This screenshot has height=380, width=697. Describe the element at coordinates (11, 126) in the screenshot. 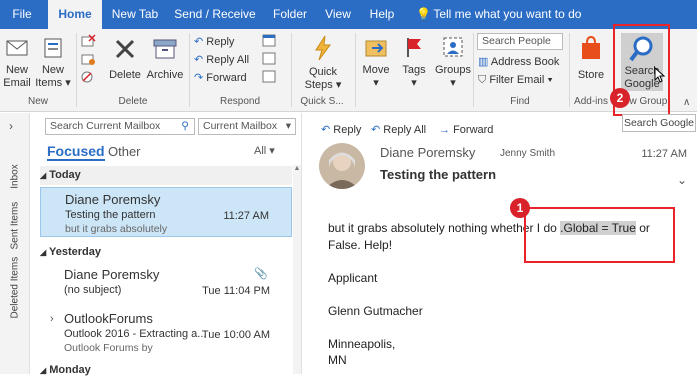

I see `expand-folder-pane-icon: ›` at that location.